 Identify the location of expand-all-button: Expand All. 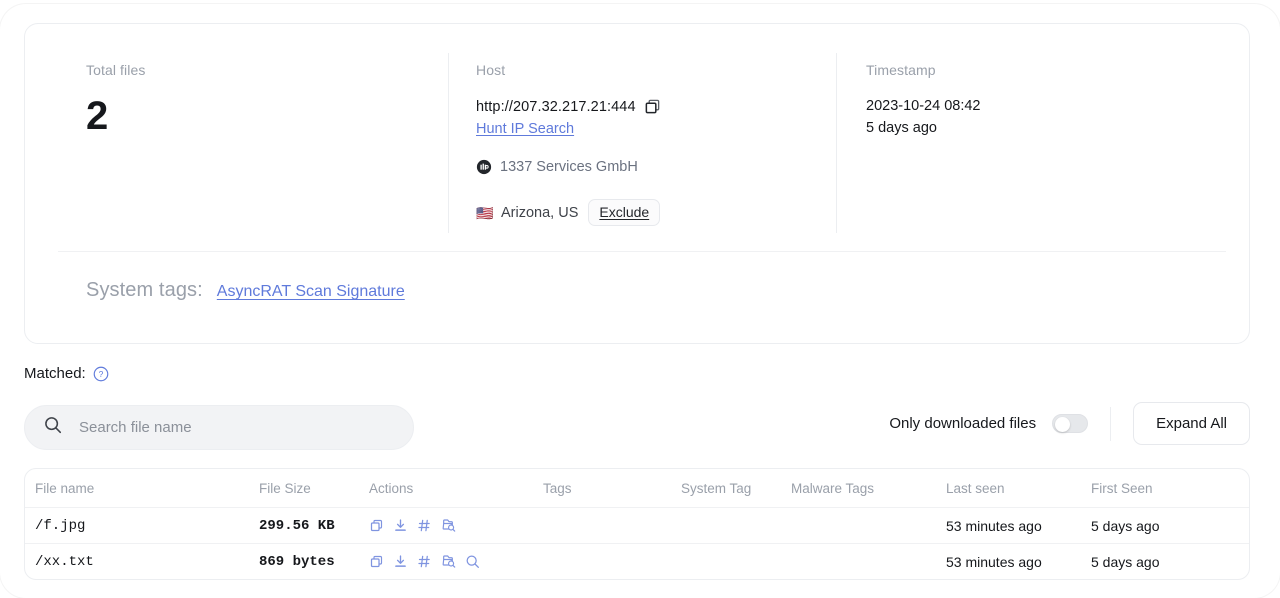
(1191, 423).